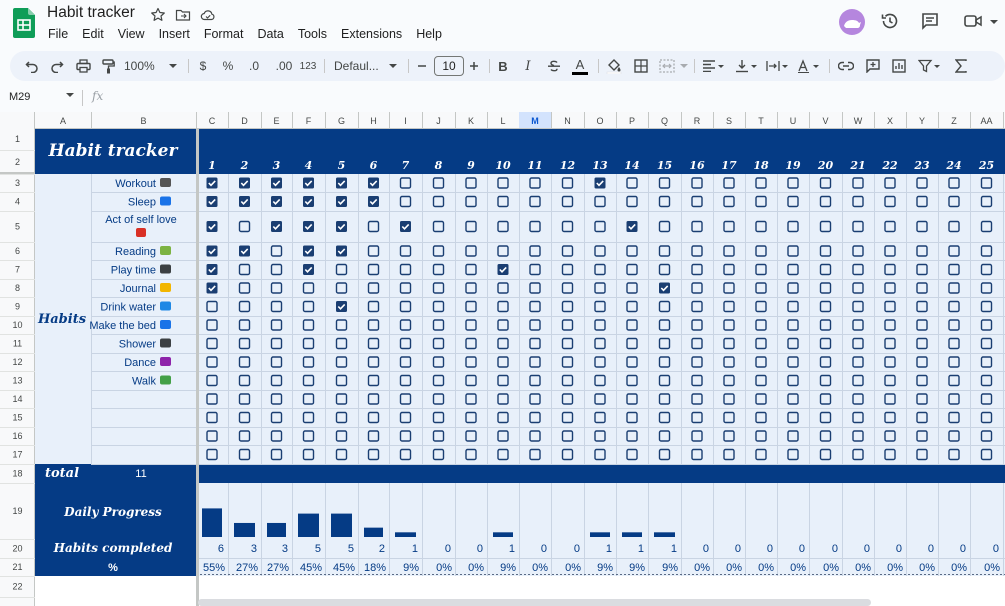  What do you see at coordinates (554, 66) in the screenshot?
I see `strikethrough-button` at bounding box center [554, 66].